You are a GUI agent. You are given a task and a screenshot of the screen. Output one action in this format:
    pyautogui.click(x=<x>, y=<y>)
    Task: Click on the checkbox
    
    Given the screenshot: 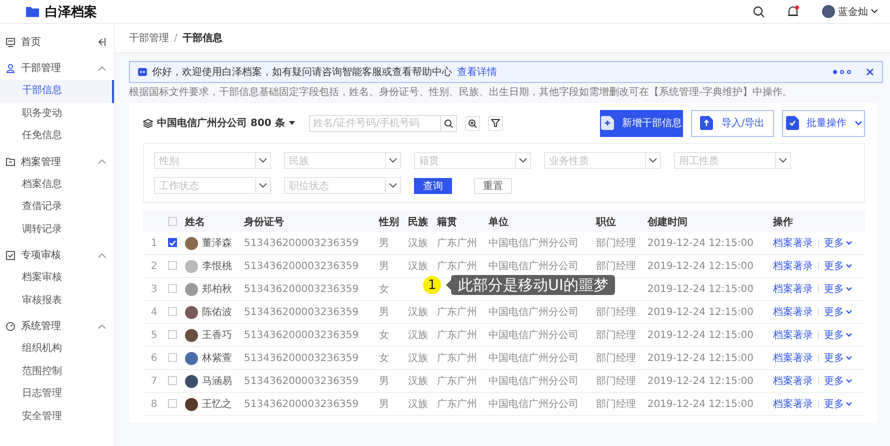 What is the action you would take?
    pyautogui.click(x=172, y=243)
    